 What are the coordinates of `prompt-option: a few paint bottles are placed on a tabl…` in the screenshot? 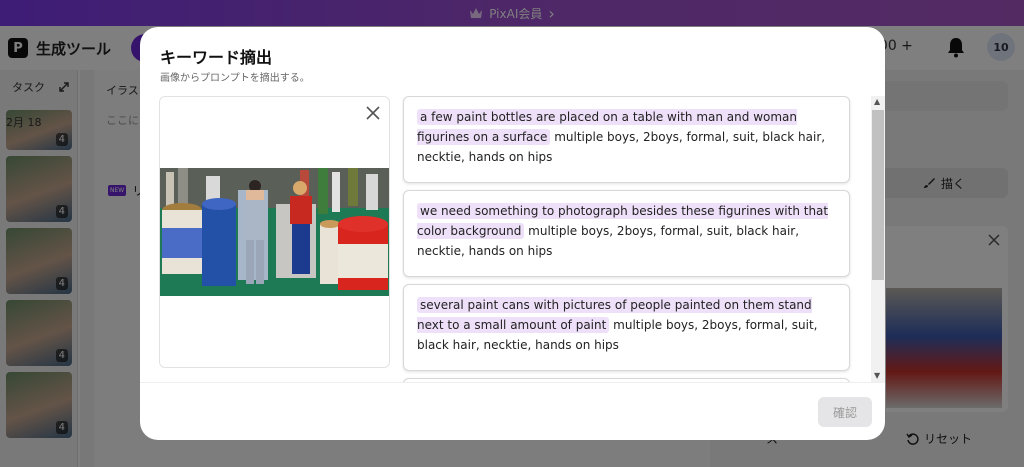 It's located at (626, 139).